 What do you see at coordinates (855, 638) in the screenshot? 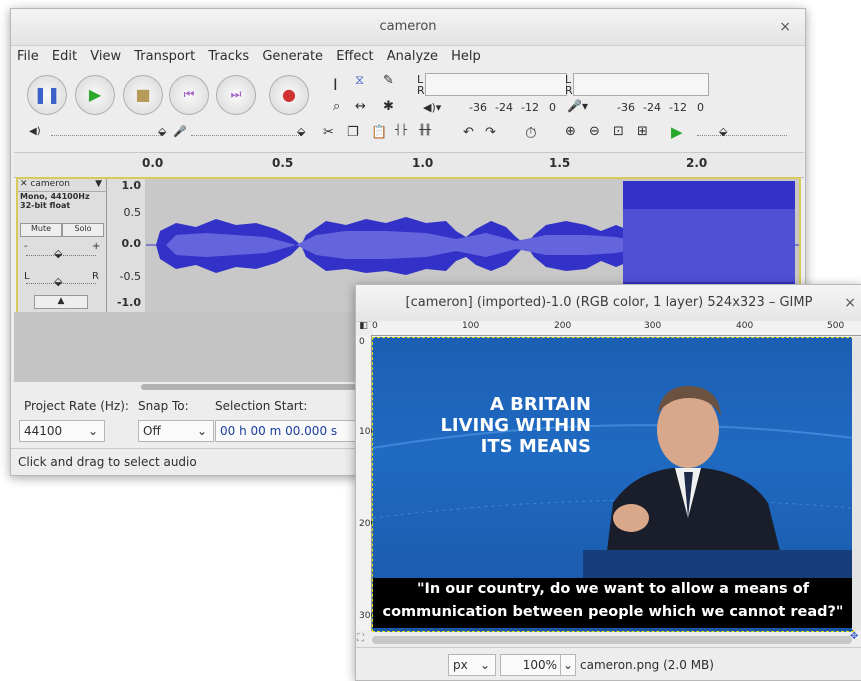
I see `zoom-fit-icon: ✥` at bounding box center [855, 638].